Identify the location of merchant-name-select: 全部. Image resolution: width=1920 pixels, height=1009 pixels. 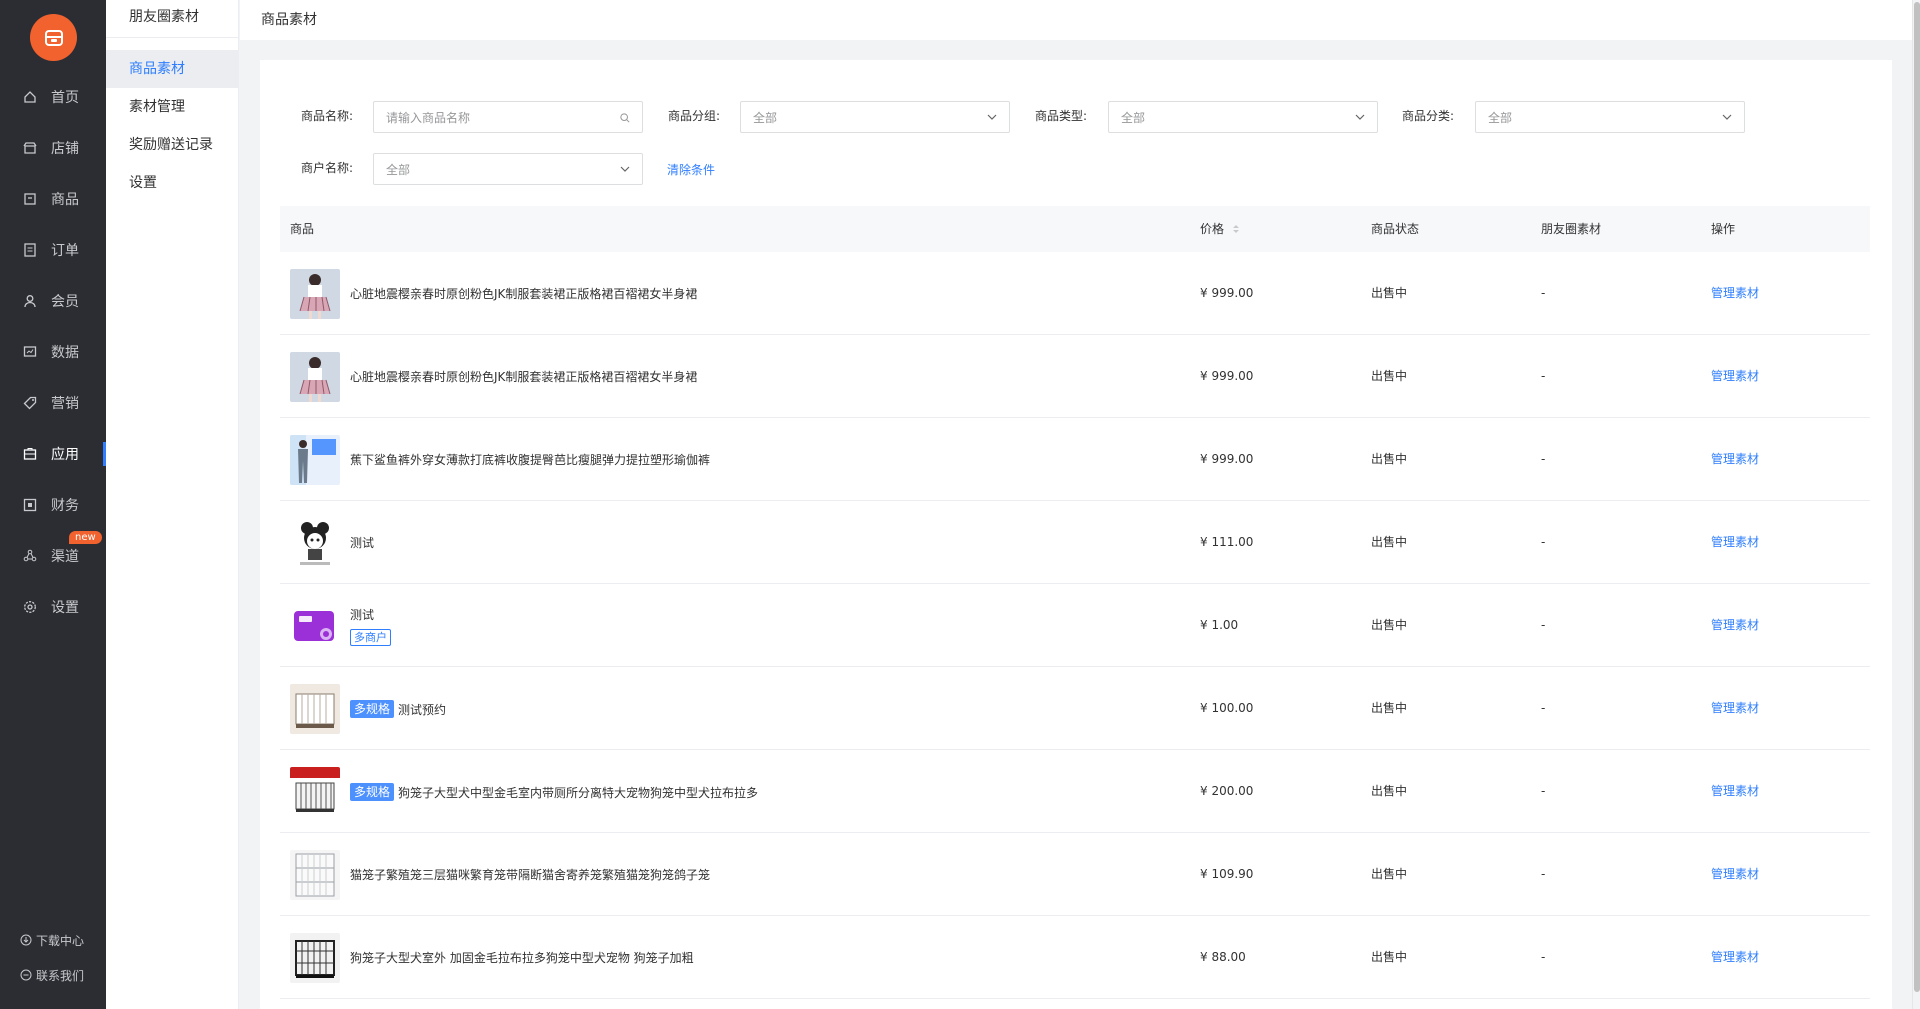
(508, 169).